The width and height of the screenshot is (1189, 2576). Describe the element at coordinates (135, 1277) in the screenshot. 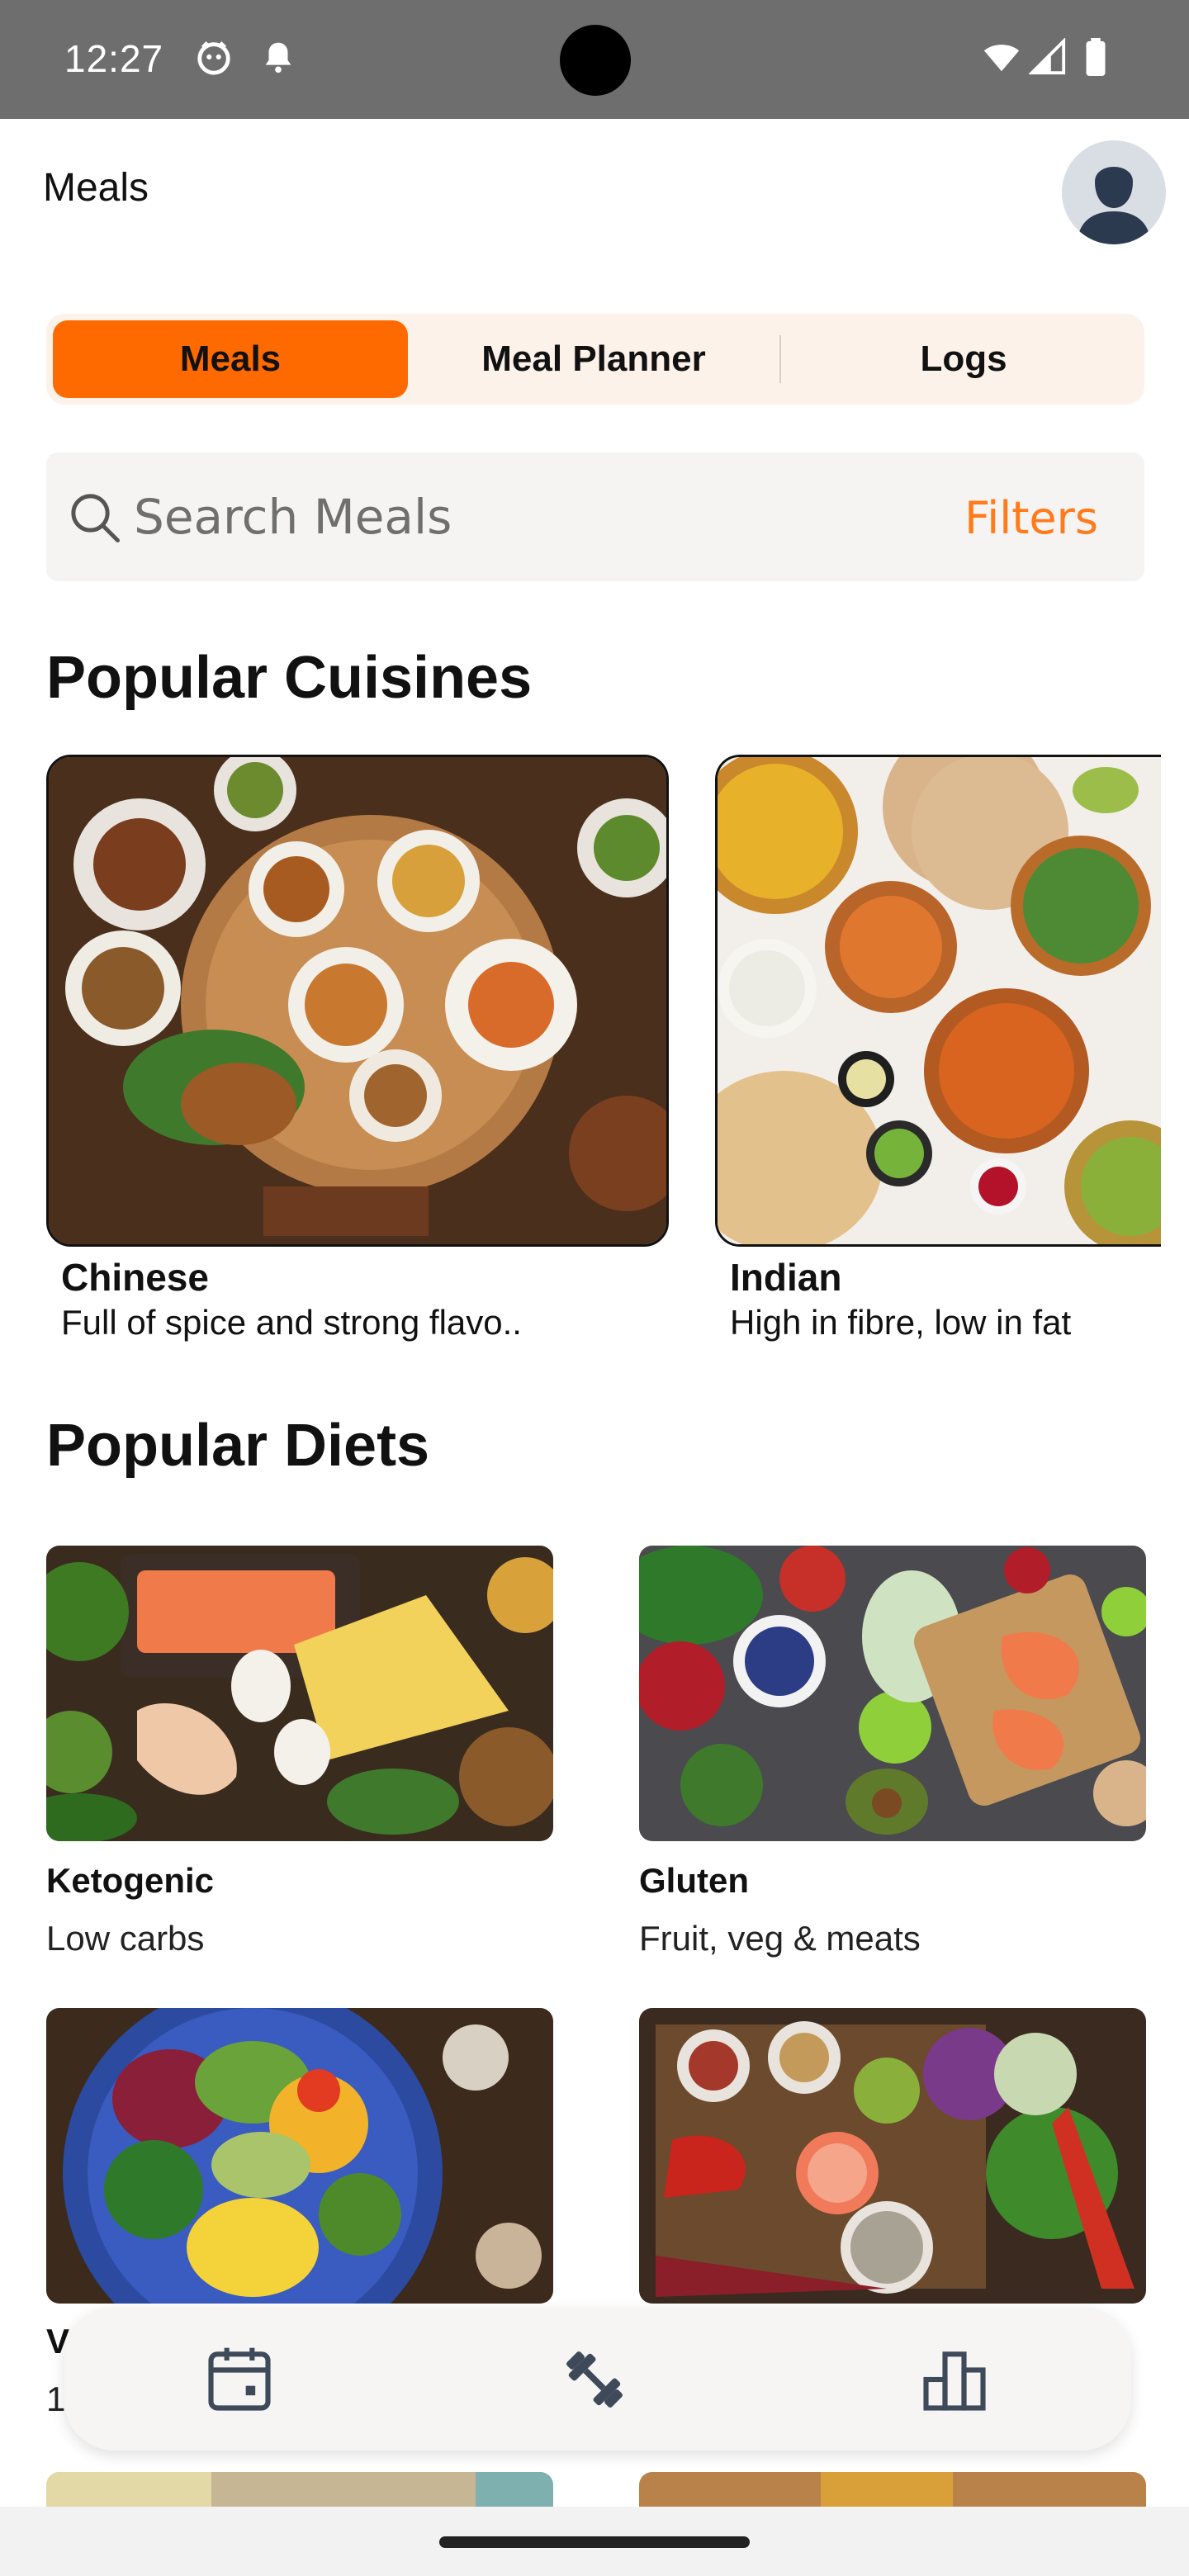

I see `cuisine-name-chinese: Chinese` at that location.